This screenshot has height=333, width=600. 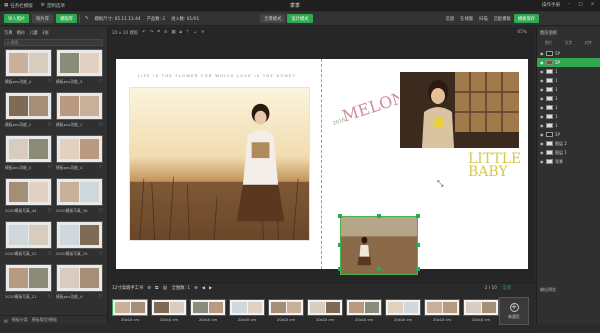 What do you see at coordinates (43, 18) in the screenshot?
I see `photo-library-button: 照片库` at bounding box center [43, 18].